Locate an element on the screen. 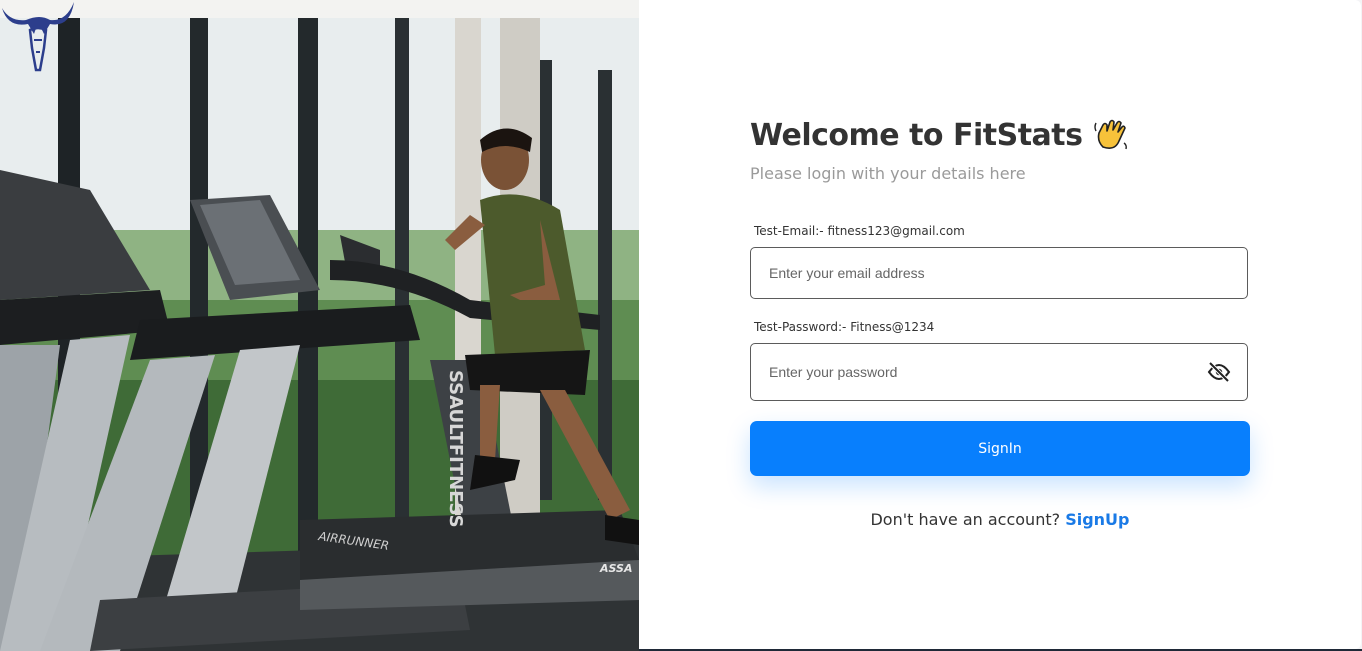 The height and width of the screenshot is (651, 1362). page-subtitle: Please login with your details here is located at coordinates (888, 173).